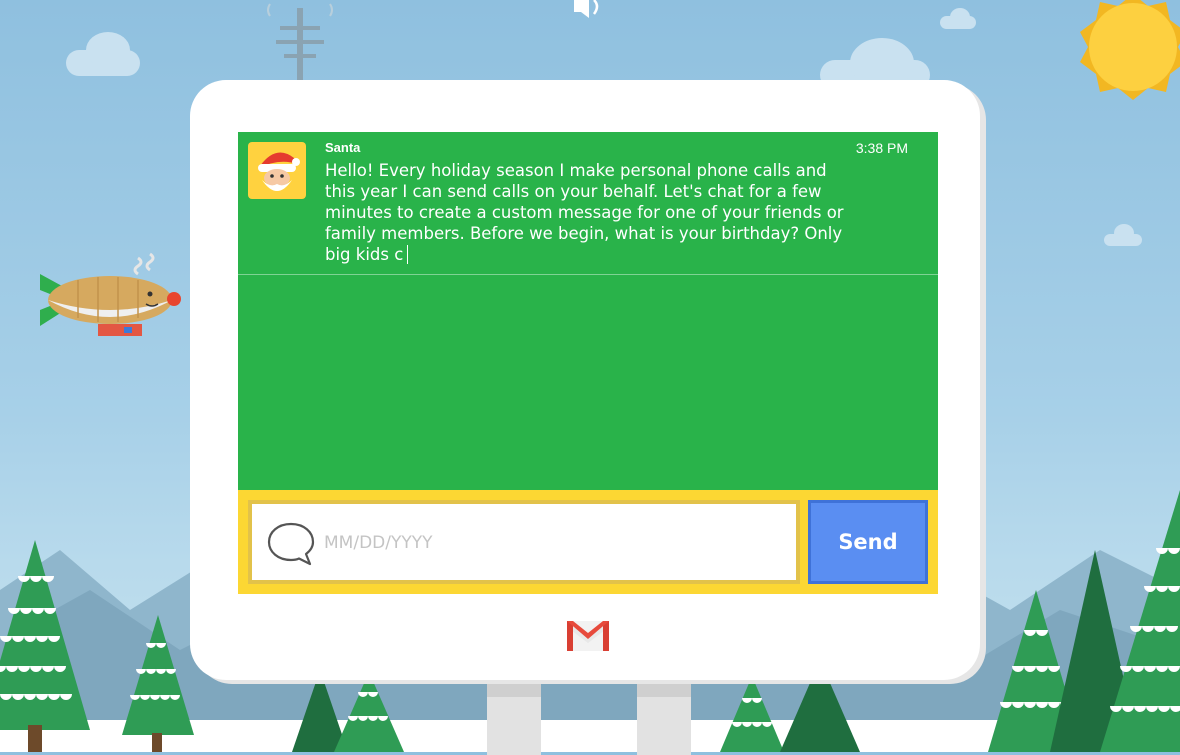  What do you see at coordinates (881, 148) in the screenshot?
I see `message-timestamp: 3:38 PM` at bounding box center [881, 148].